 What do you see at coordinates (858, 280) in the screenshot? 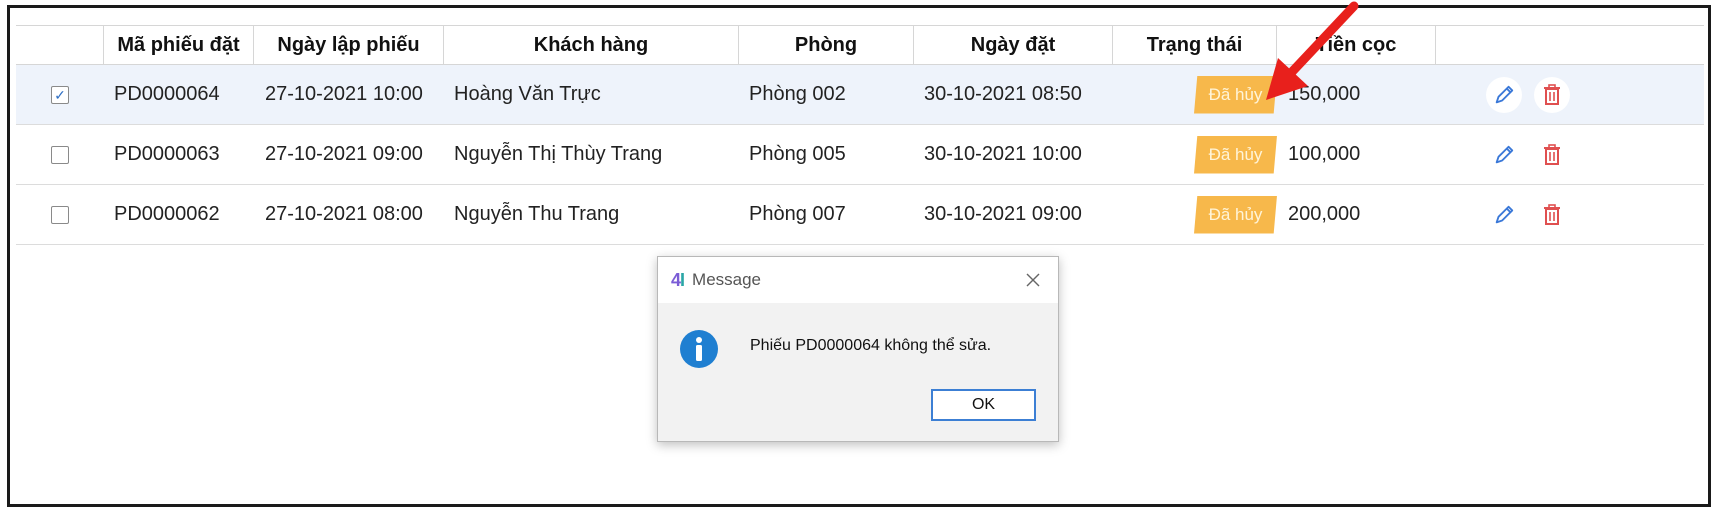
I see `dialog-titlebar: 4I Message` at bounding box center [858, 280].